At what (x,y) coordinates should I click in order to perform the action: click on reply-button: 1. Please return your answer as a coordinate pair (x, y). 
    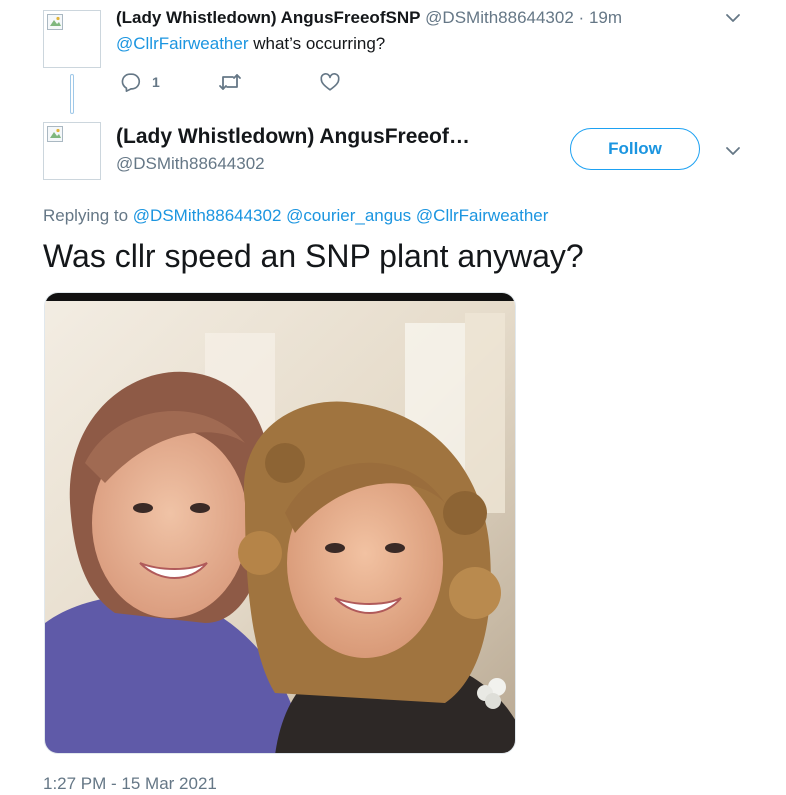
    Looking at the image, I should click on (140, 82).